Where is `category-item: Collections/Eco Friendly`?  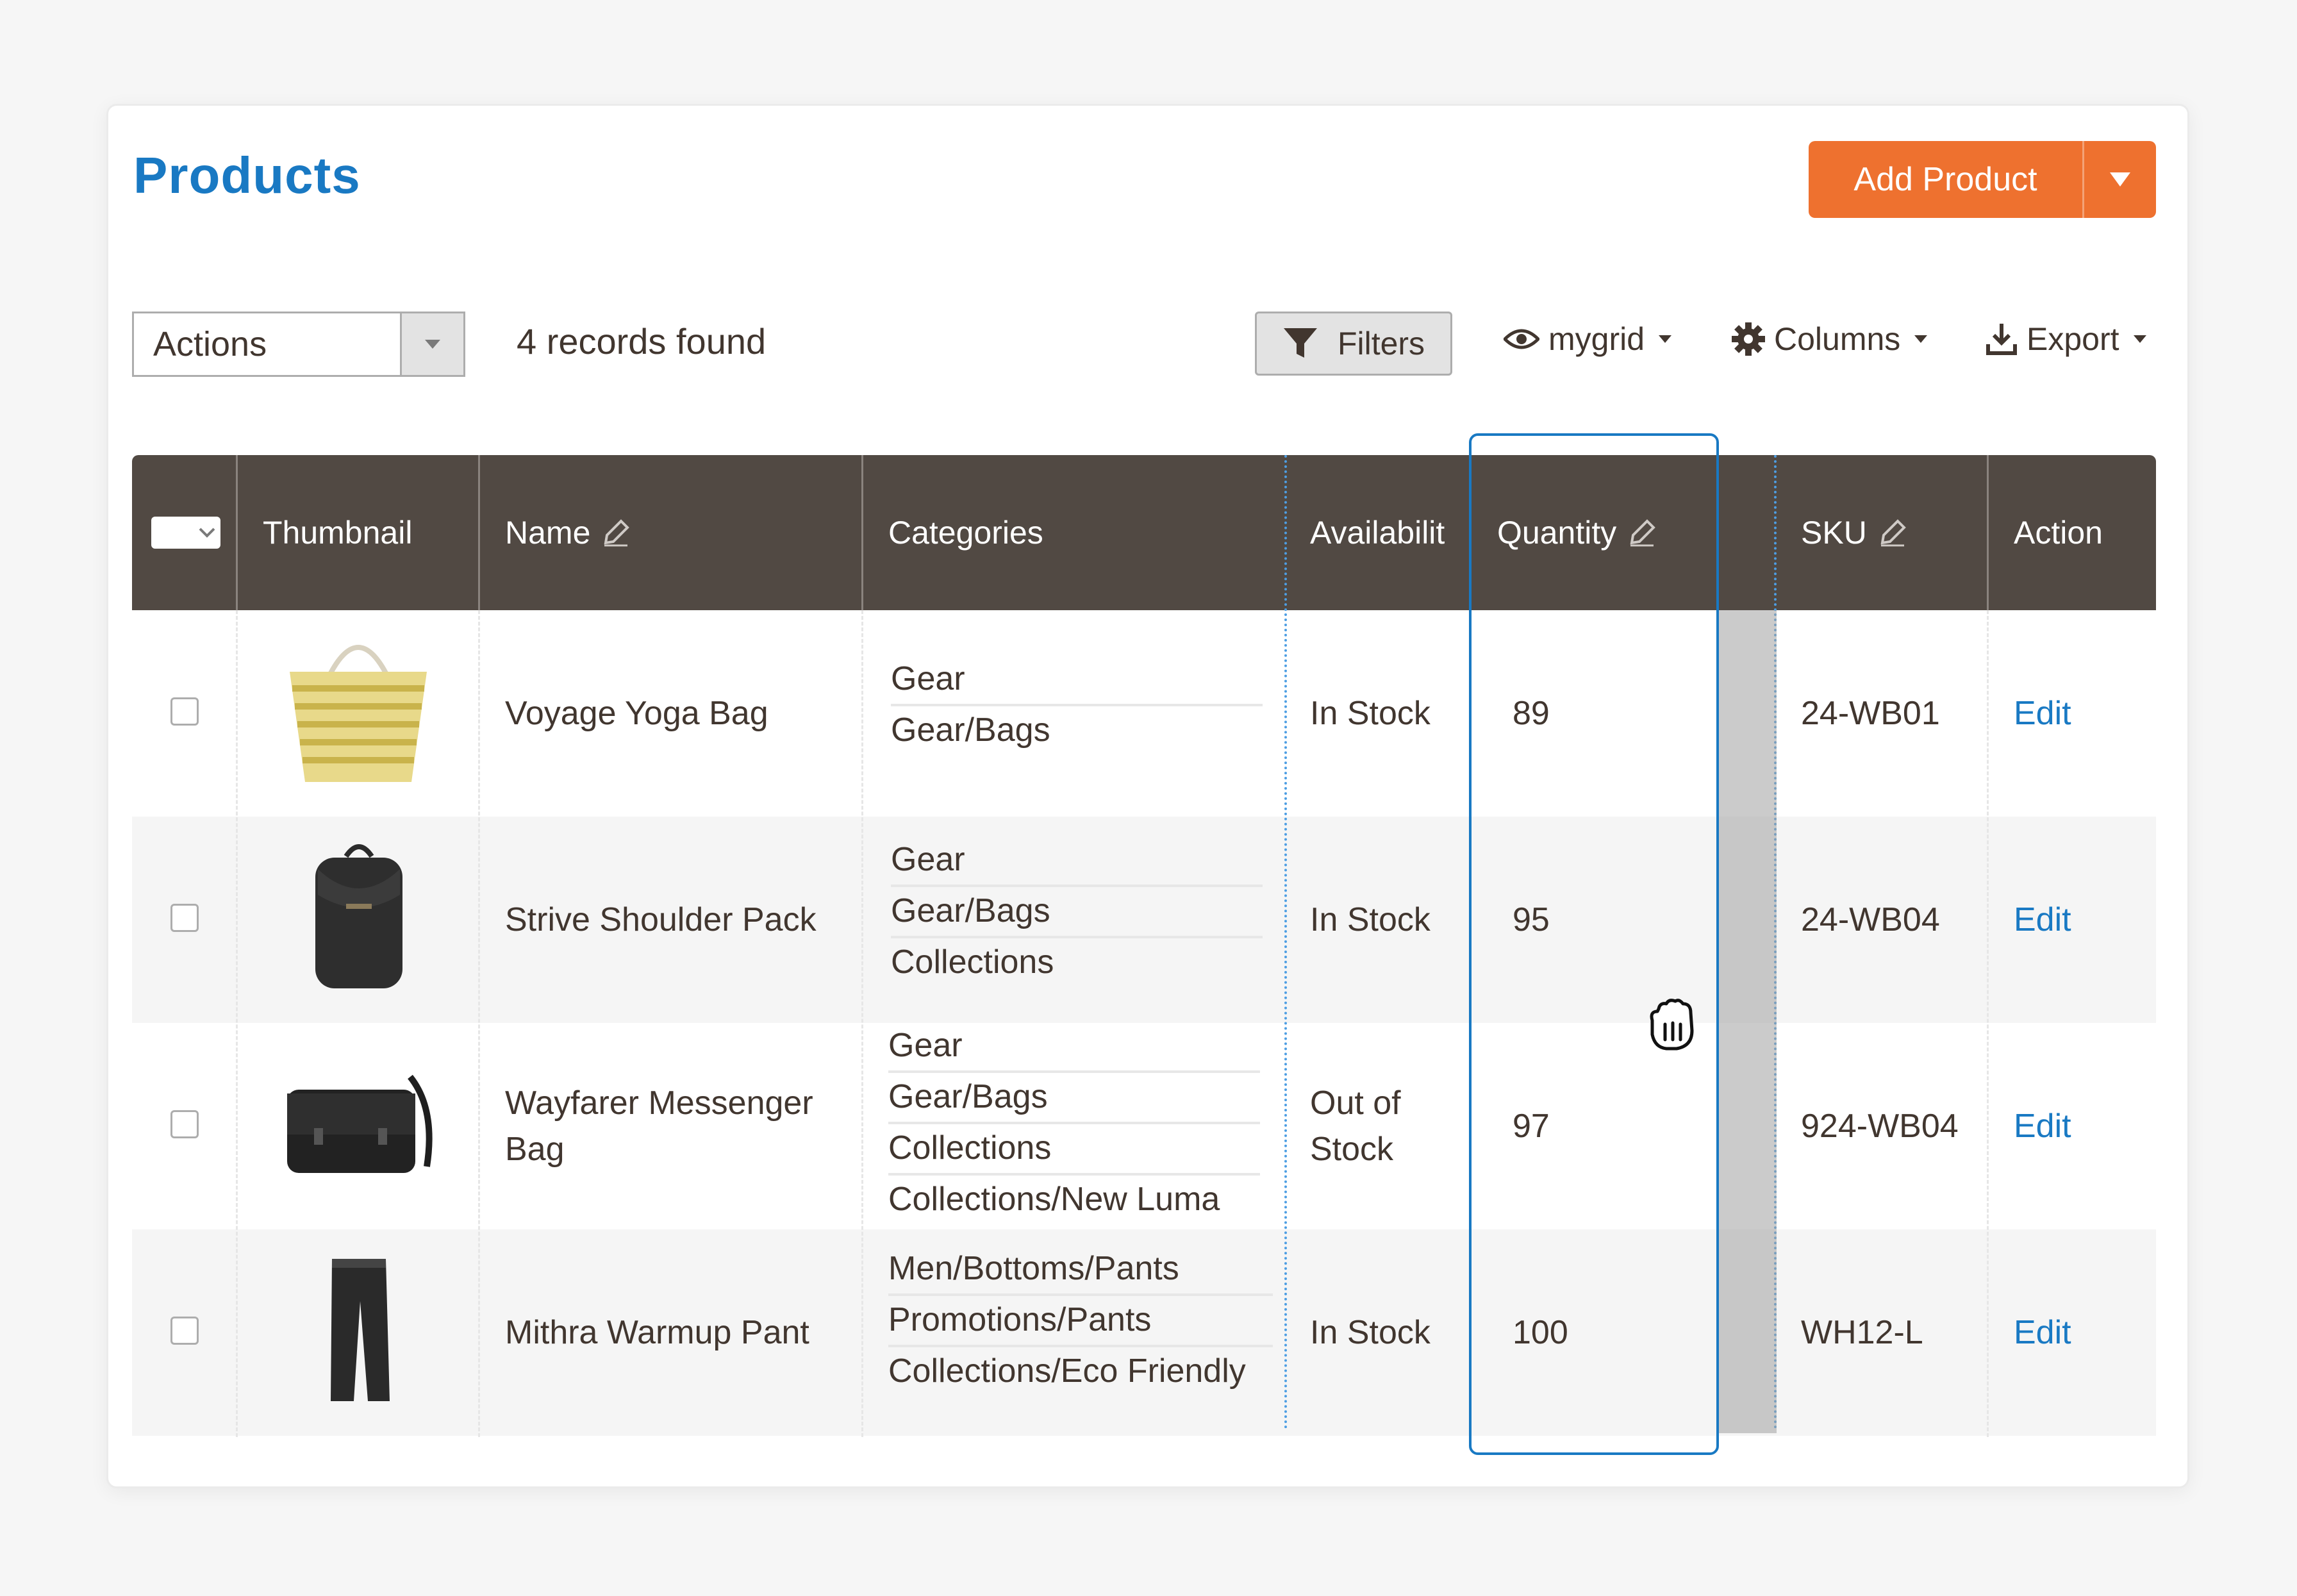
category-item: Collections/Eco Friendly is located at coordinates (1067, 1371).